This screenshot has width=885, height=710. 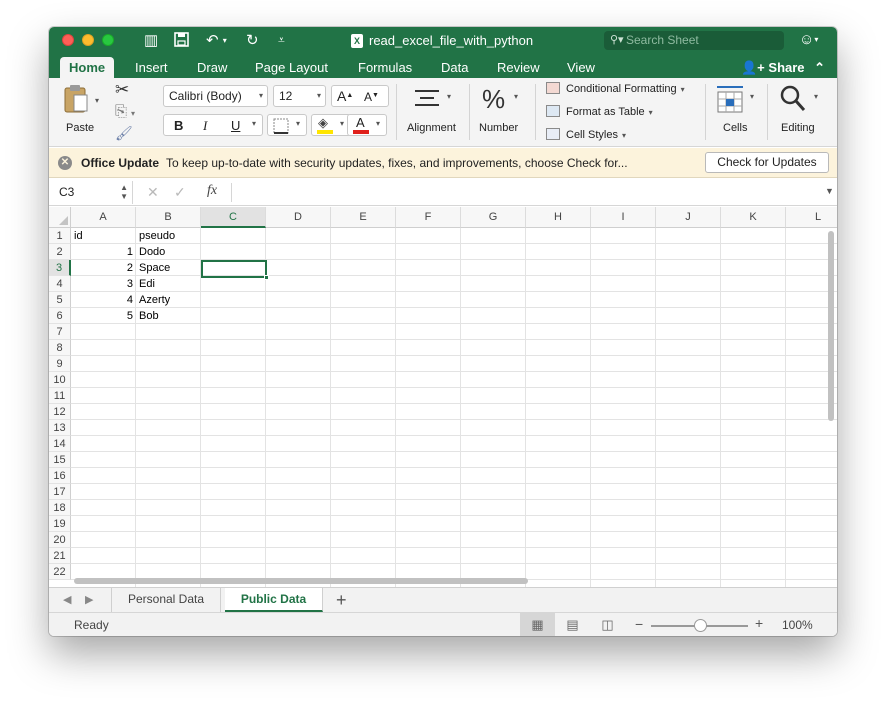 I want to click on row-header-21: 21, so click(x=60, y=556).